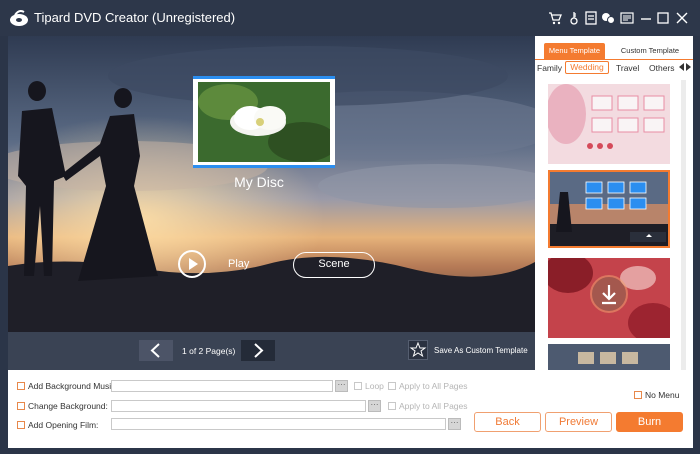 Image resolution: width=700 pixels, height=454 pixels. I want to click on template-thumbnail-wedding-selected, so click(609, 209).